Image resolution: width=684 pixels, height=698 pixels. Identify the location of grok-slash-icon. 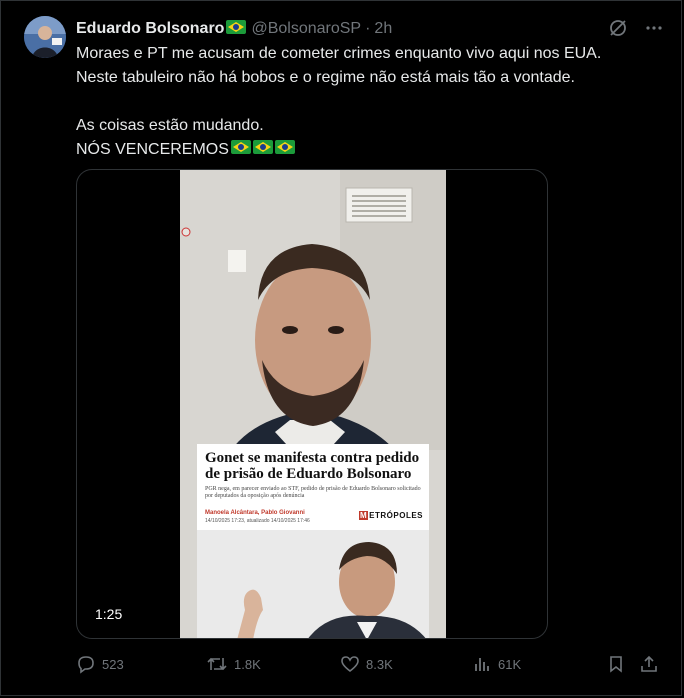
(618, 28).